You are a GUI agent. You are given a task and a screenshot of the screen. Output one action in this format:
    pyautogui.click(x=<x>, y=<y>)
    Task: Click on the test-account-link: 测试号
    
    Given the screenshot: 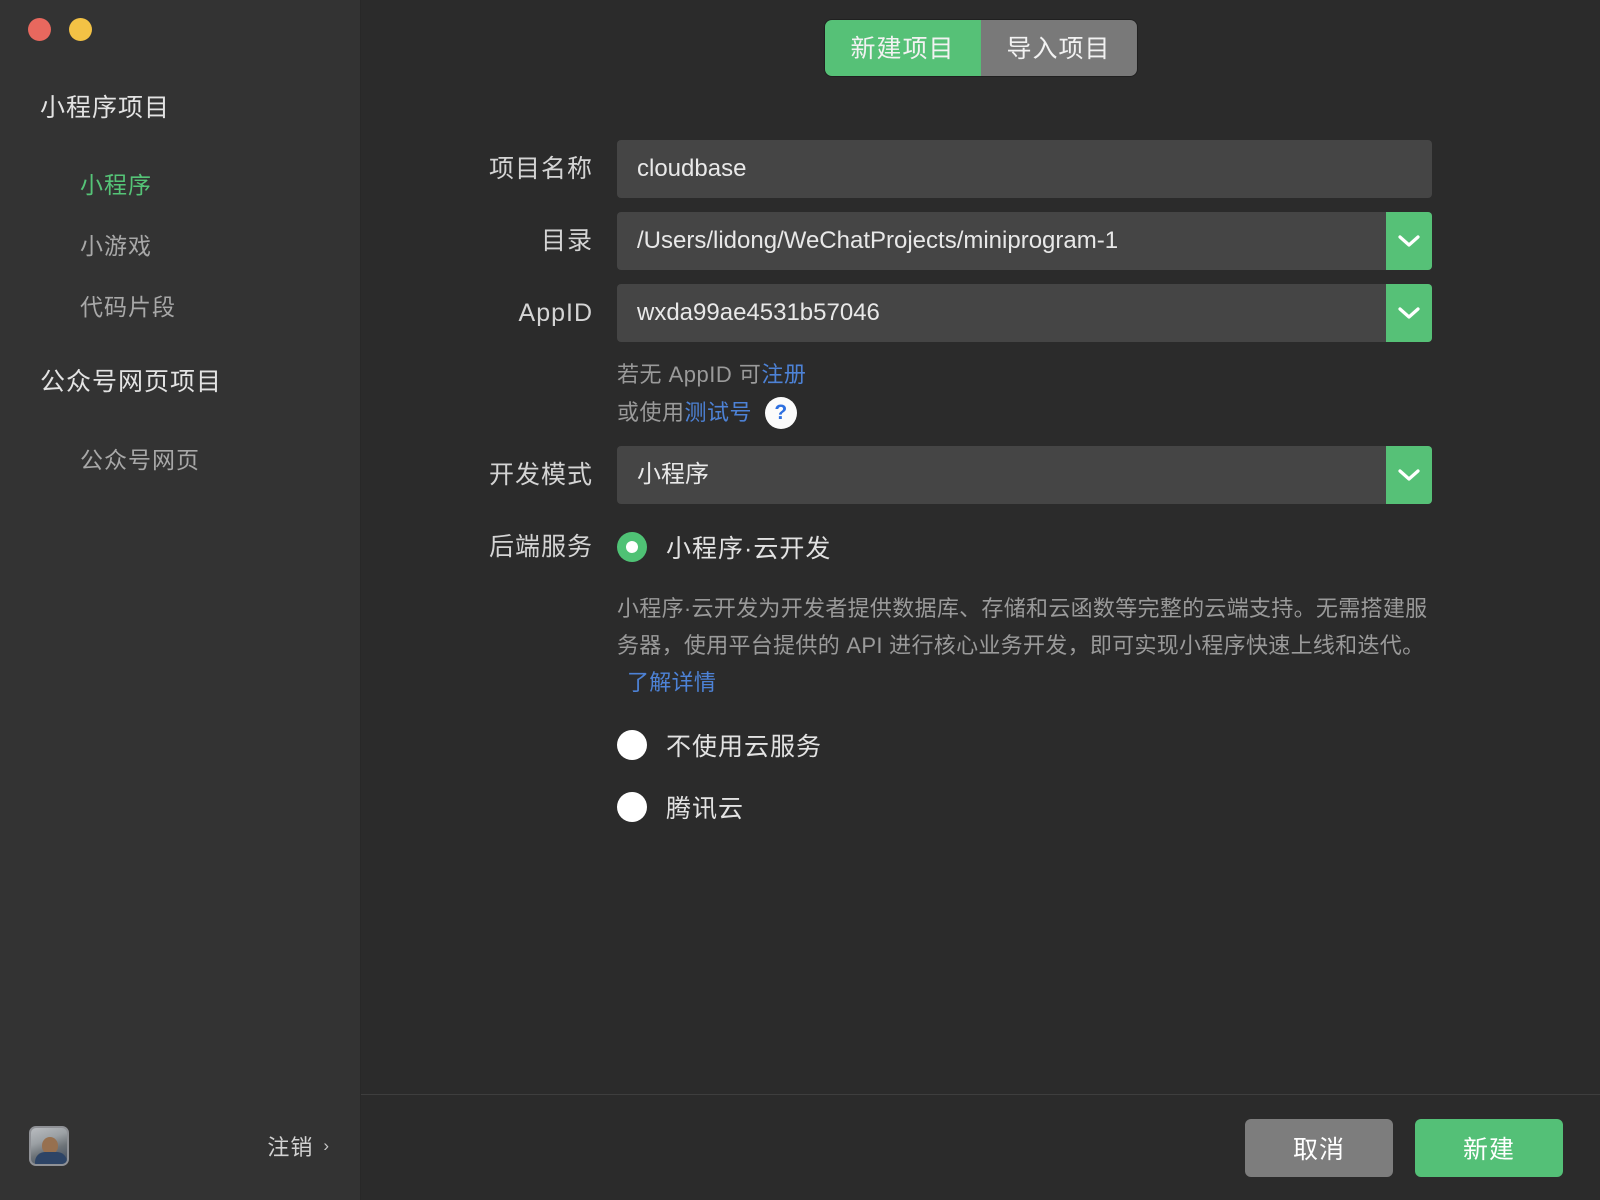 What is the action you would take?
    pyautogui.click(x=719, y=413)
    